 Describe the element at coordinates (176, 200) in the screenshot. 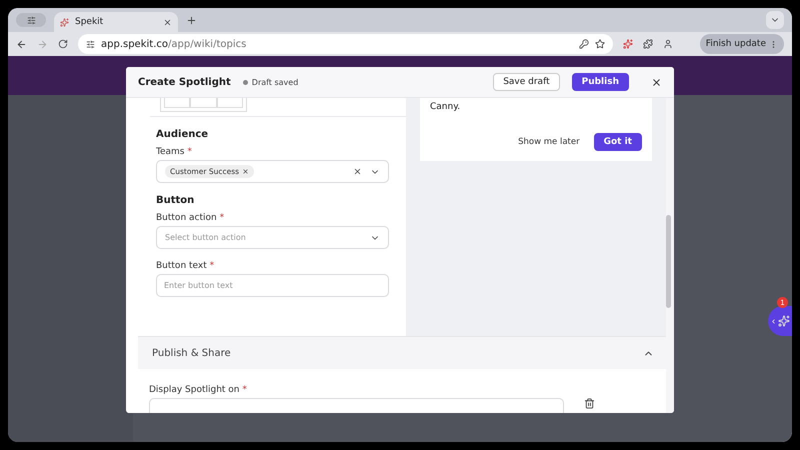

I see `section-heading: Button` at that location.